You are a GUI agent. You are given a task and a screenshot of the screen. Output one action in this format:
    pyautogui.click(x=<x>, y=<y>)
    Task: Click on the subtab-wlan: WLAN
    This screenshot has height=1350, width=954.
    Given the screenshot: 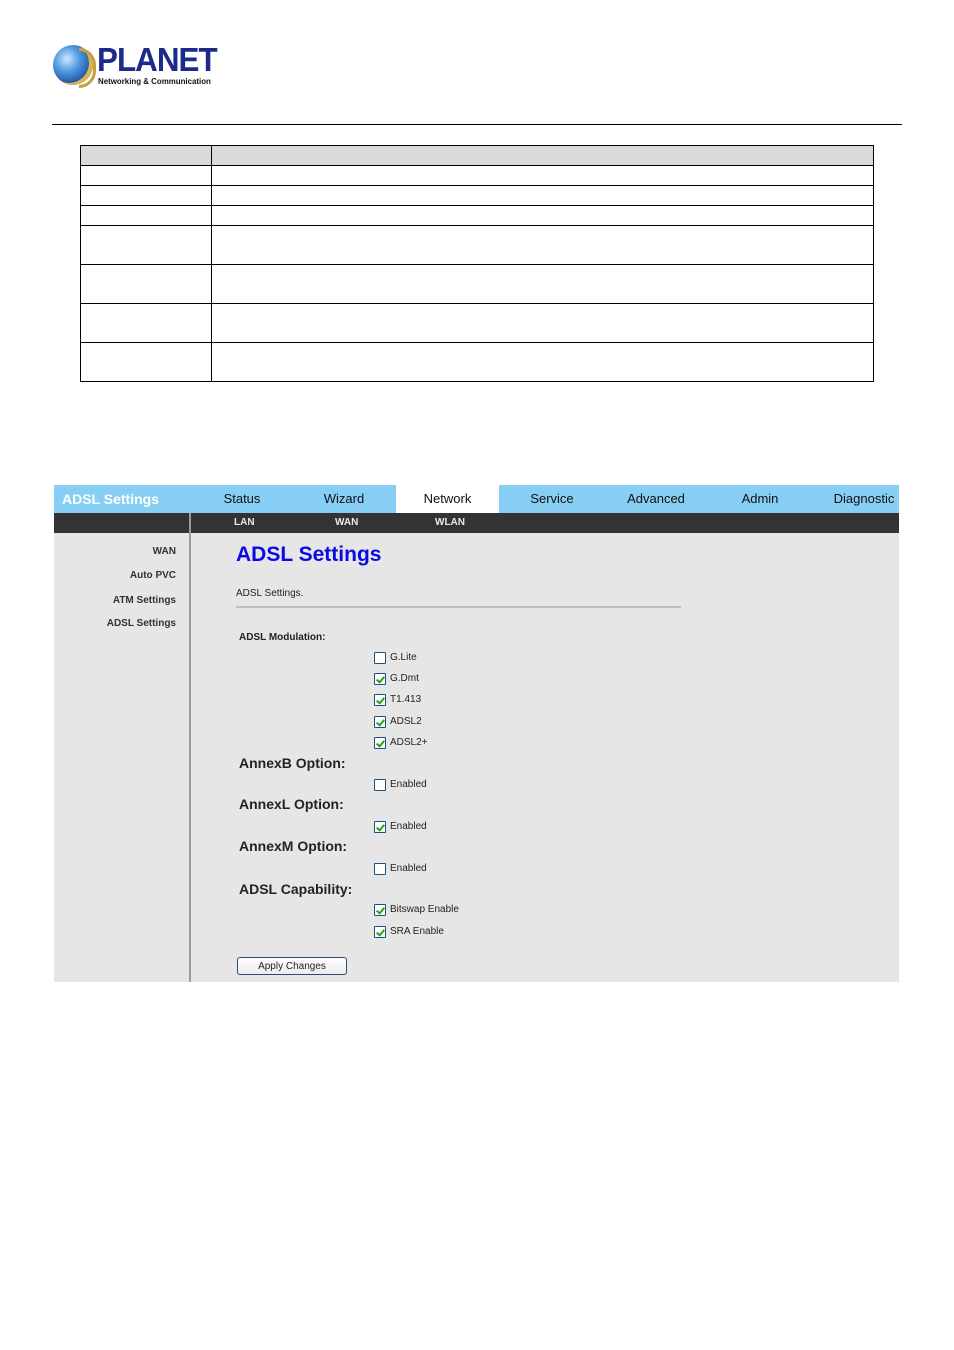 What is the action you would take?
    pyautogui.click(x=450, y=523)
    